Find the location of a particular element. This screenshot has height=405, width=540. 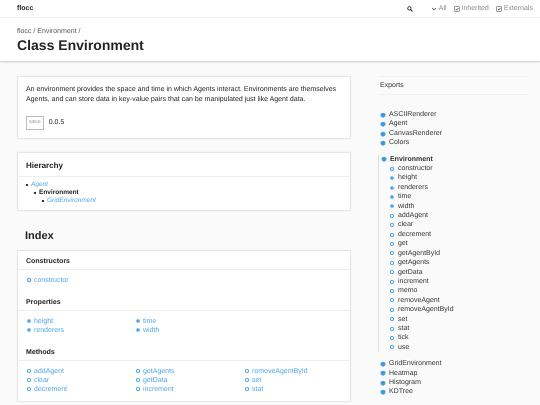

search-icon is located at coordinates (409, 9).